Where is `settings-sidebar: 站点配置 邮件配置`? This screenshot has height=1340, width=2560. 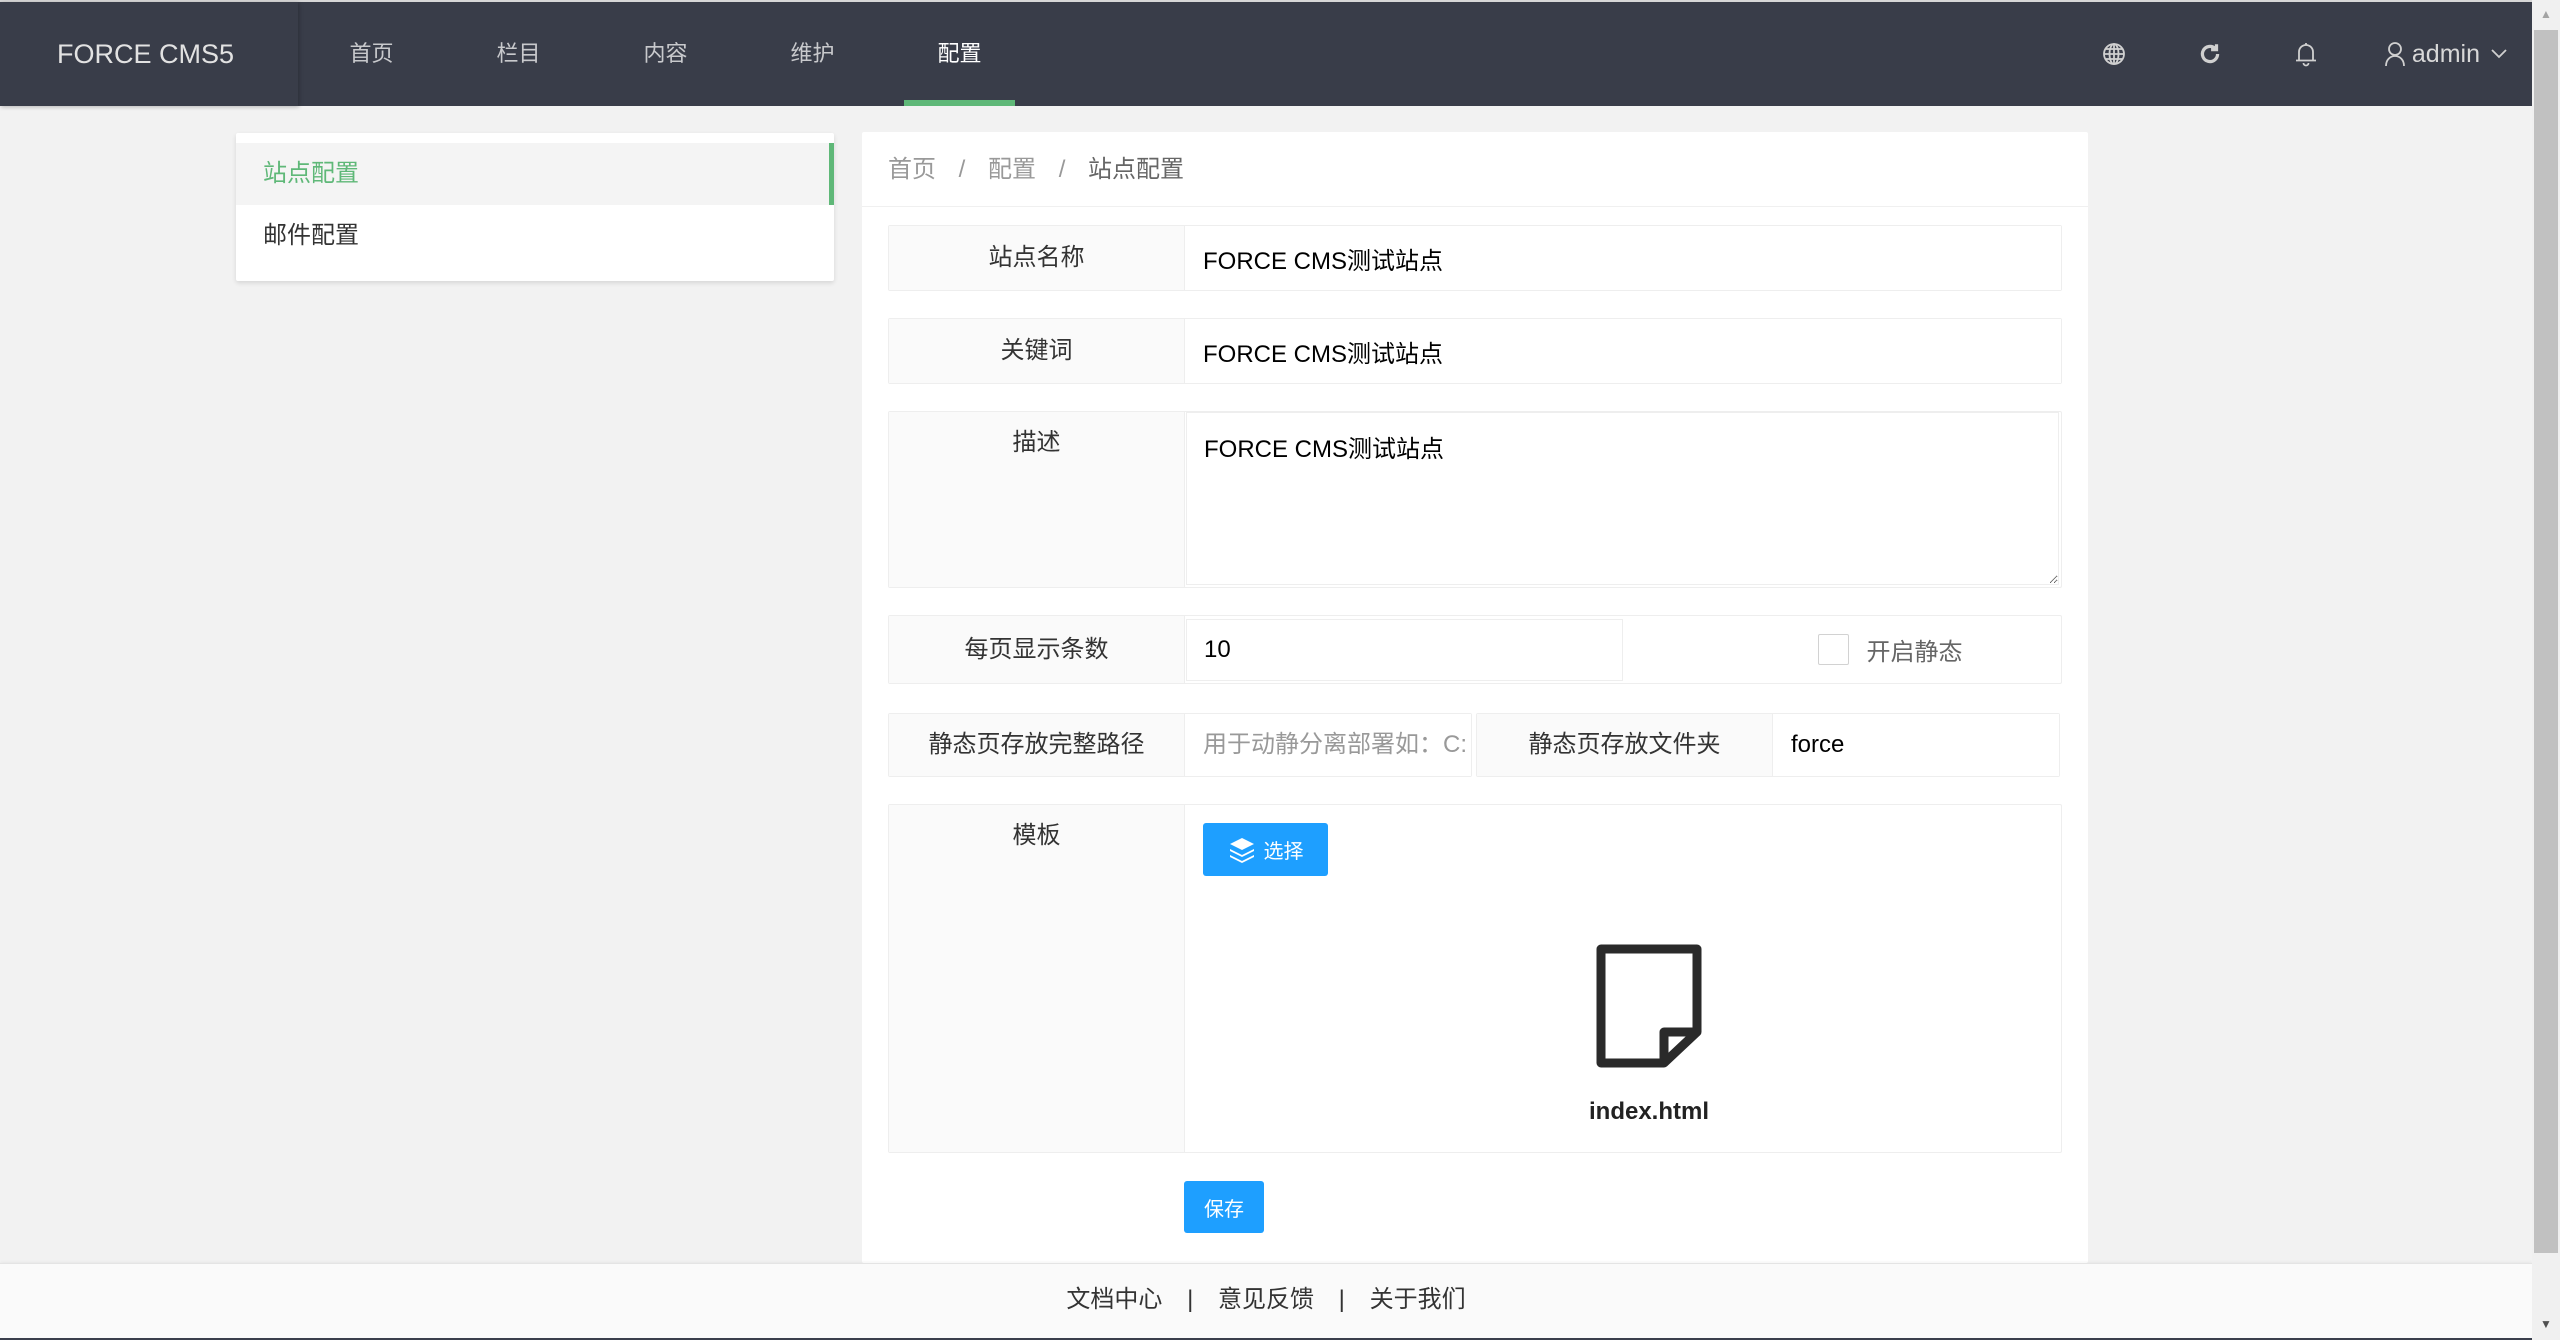
settings-sidebar: 站点配置 邮件配置 is located at coordinates (535, 207).